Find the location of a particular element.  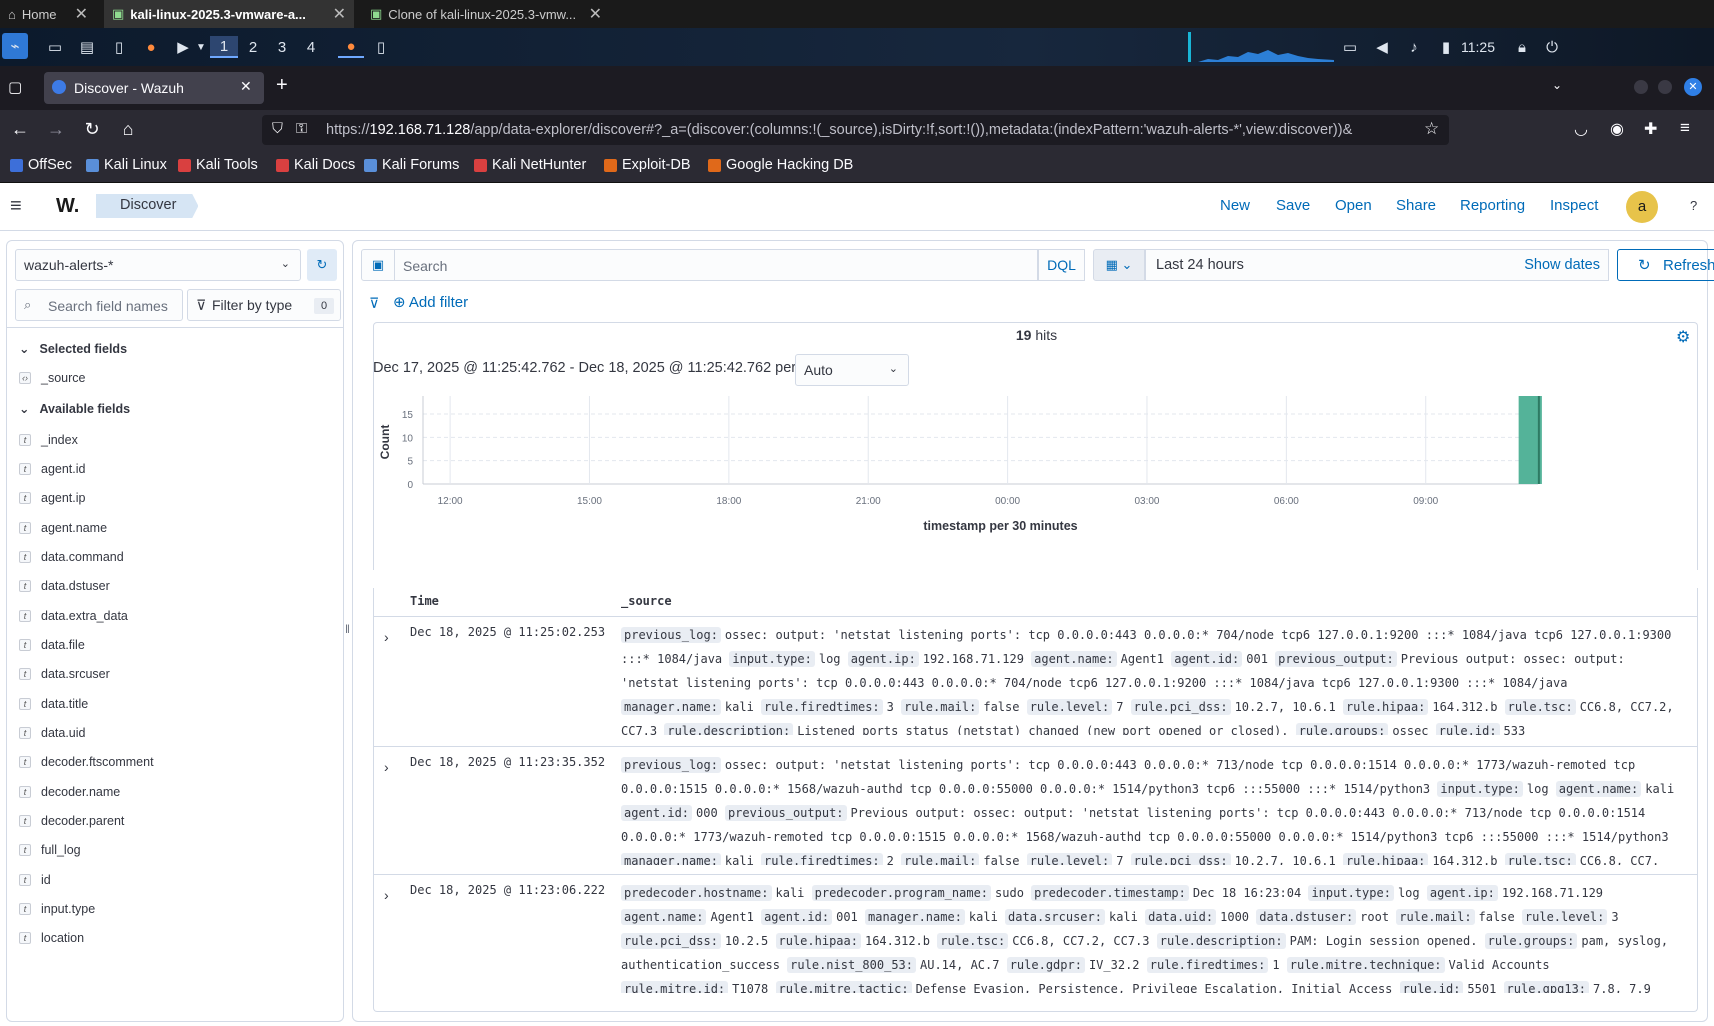

workspace-4: 4 is located at coordinates (311, 47).